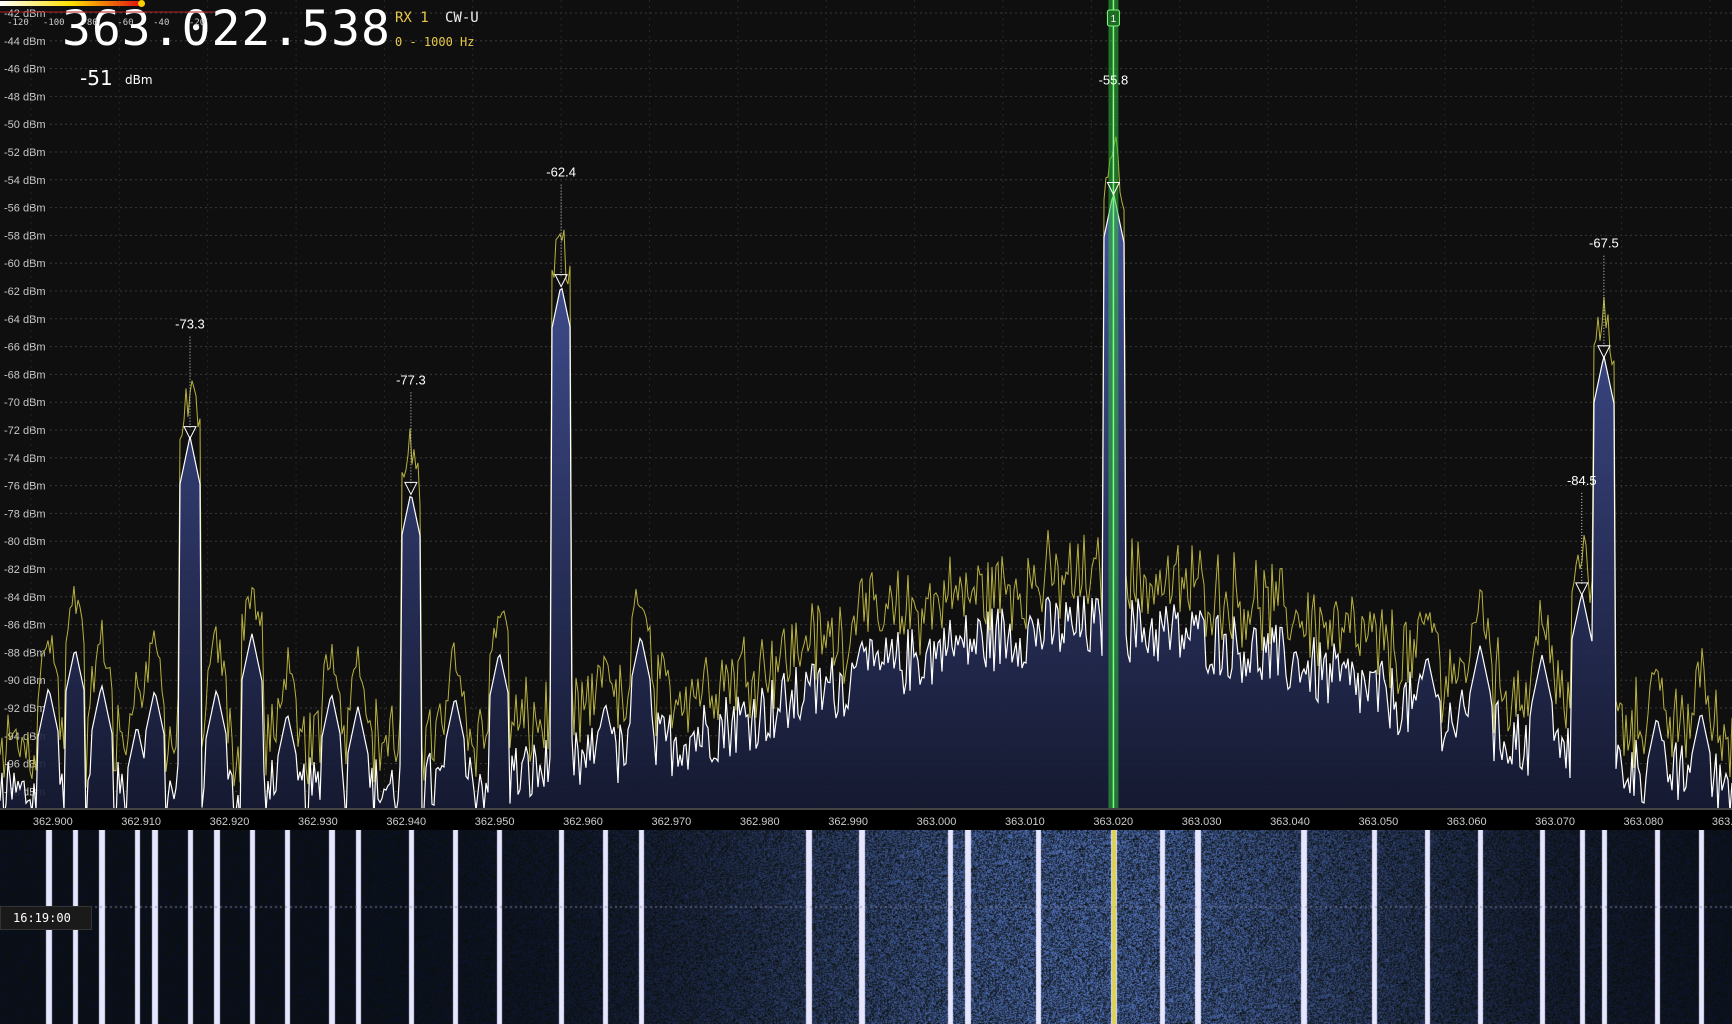  Describe the element at coordinates (139, 80) in the screenshot. I see `signal-level-unit: dBm` at that location.